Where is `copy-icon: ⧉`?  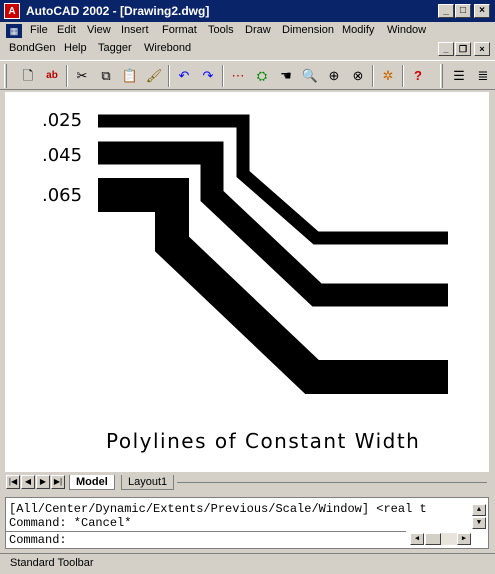 copy-icon: ⧉ is located at coordinates (106, 76).